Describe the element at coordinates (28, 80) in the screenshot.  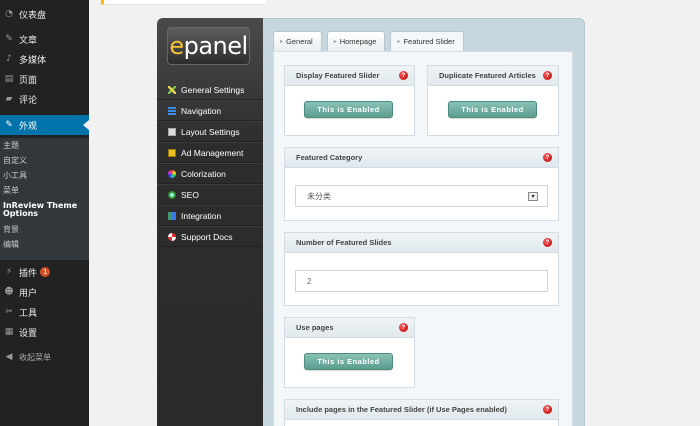
I see `menu-label: 页面` at that location.